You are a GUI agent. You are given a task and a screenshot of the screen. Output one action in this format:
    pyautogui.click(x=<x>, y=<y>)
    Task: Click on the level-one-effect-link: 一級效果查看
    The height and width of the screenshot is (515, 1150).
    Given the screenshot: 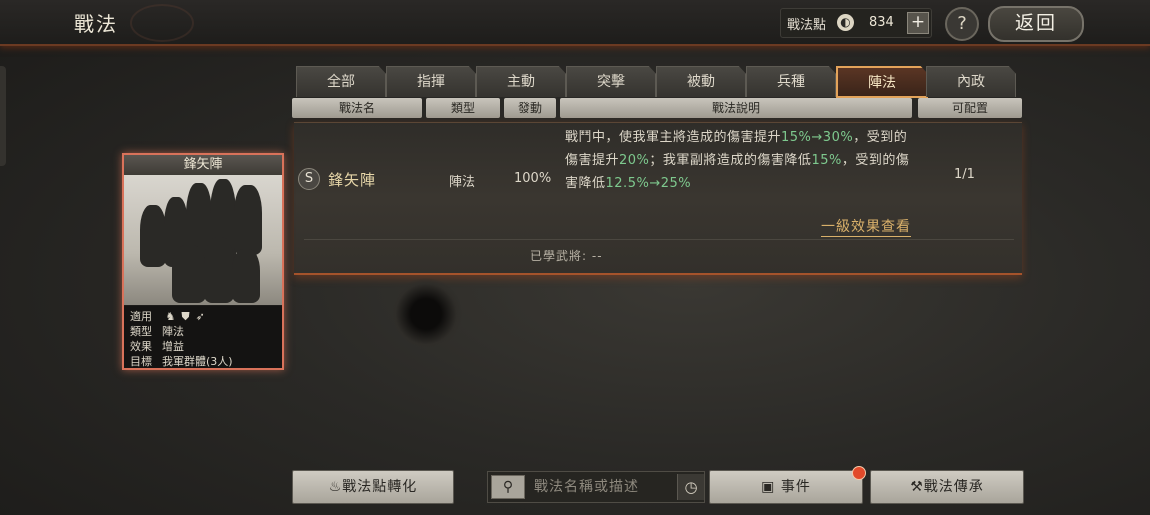 What is the action you would take?
    pyautogui.click(x=866, y=226)
    